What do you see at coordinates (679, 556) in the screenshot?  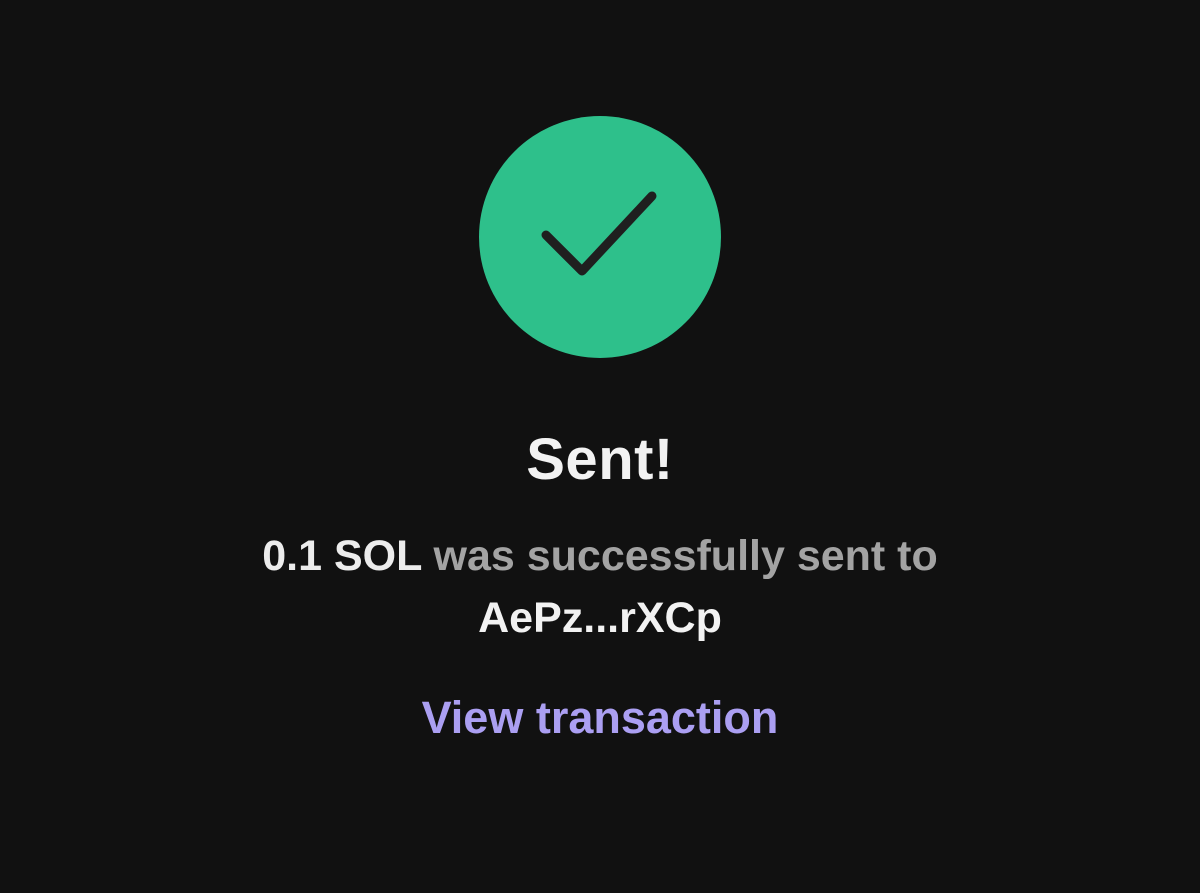 I see `message-text: was successfully sent to` at bounding box center [679, 556].